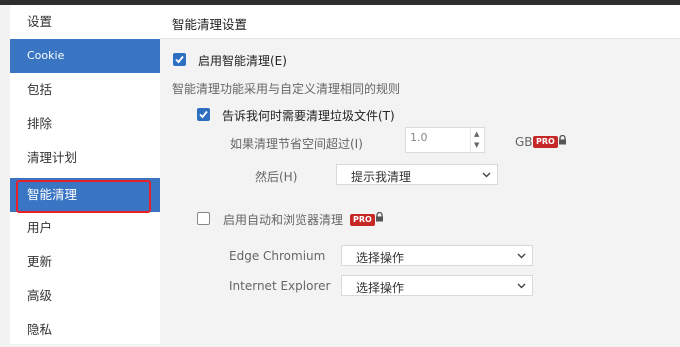 Image resolution: width=680 pixels, height=347 pixels. What do you see at coordinates (524, 142) in the screenshot?
I see `threshold-unit: GB` at bounding box center [524, 142].